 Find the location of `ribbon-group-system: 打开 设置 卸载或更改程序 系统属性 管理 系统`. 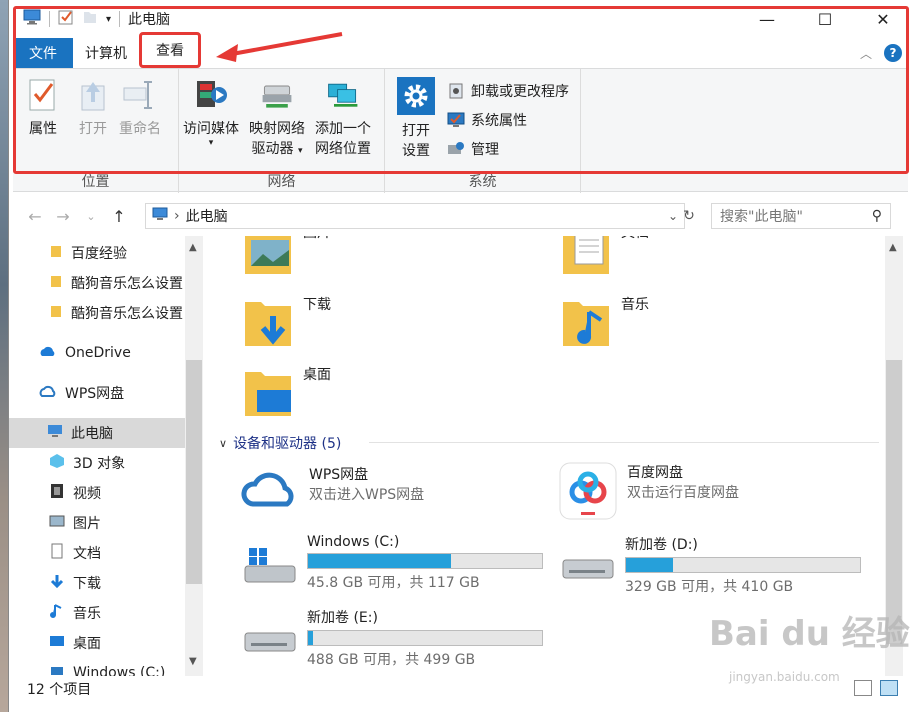

ribbon-group-system: 打开 设置 卸载或更改程序 系统属性 管理 系统 is located at coordinates (483, 131).